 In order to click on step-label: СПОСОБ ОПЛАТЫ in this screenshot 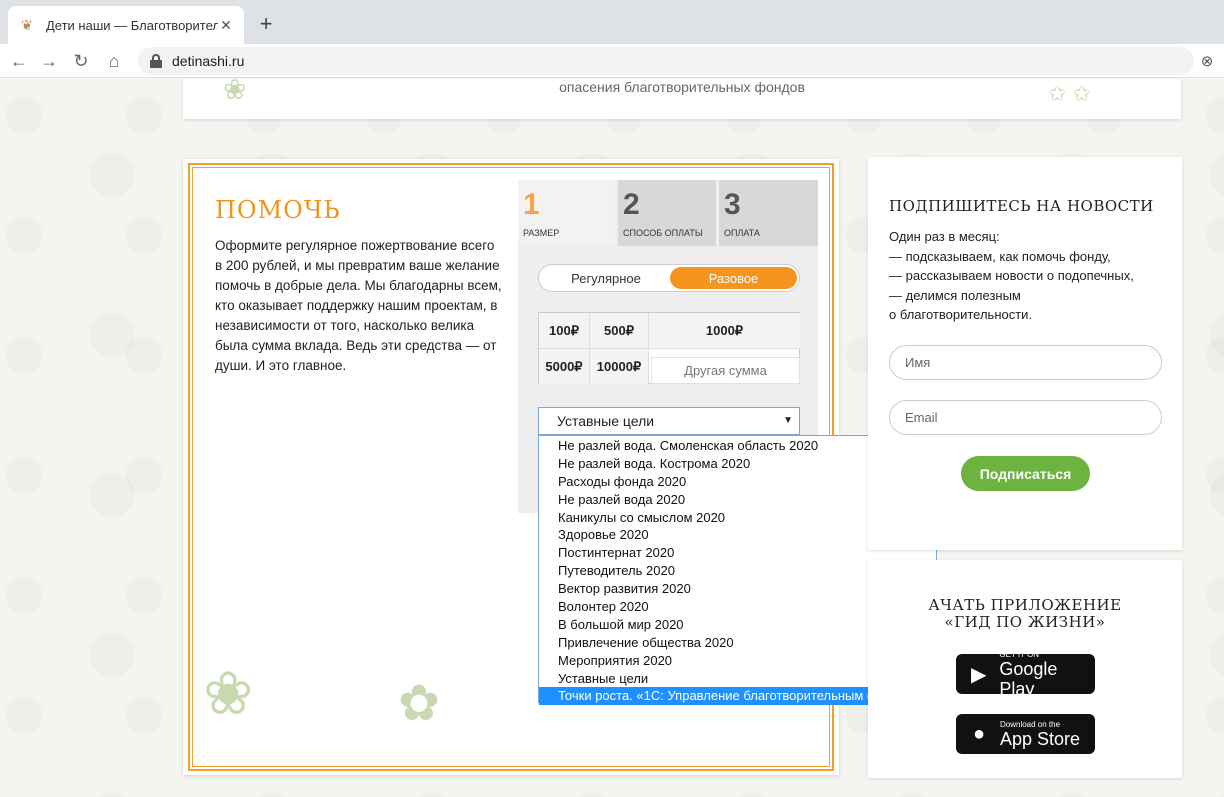, I will do `click(663, 233)`.